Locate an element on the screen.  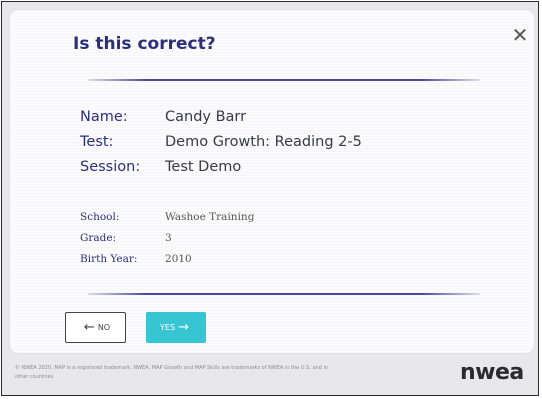
grade-label: Grade: is located at coordinates (98, 238).